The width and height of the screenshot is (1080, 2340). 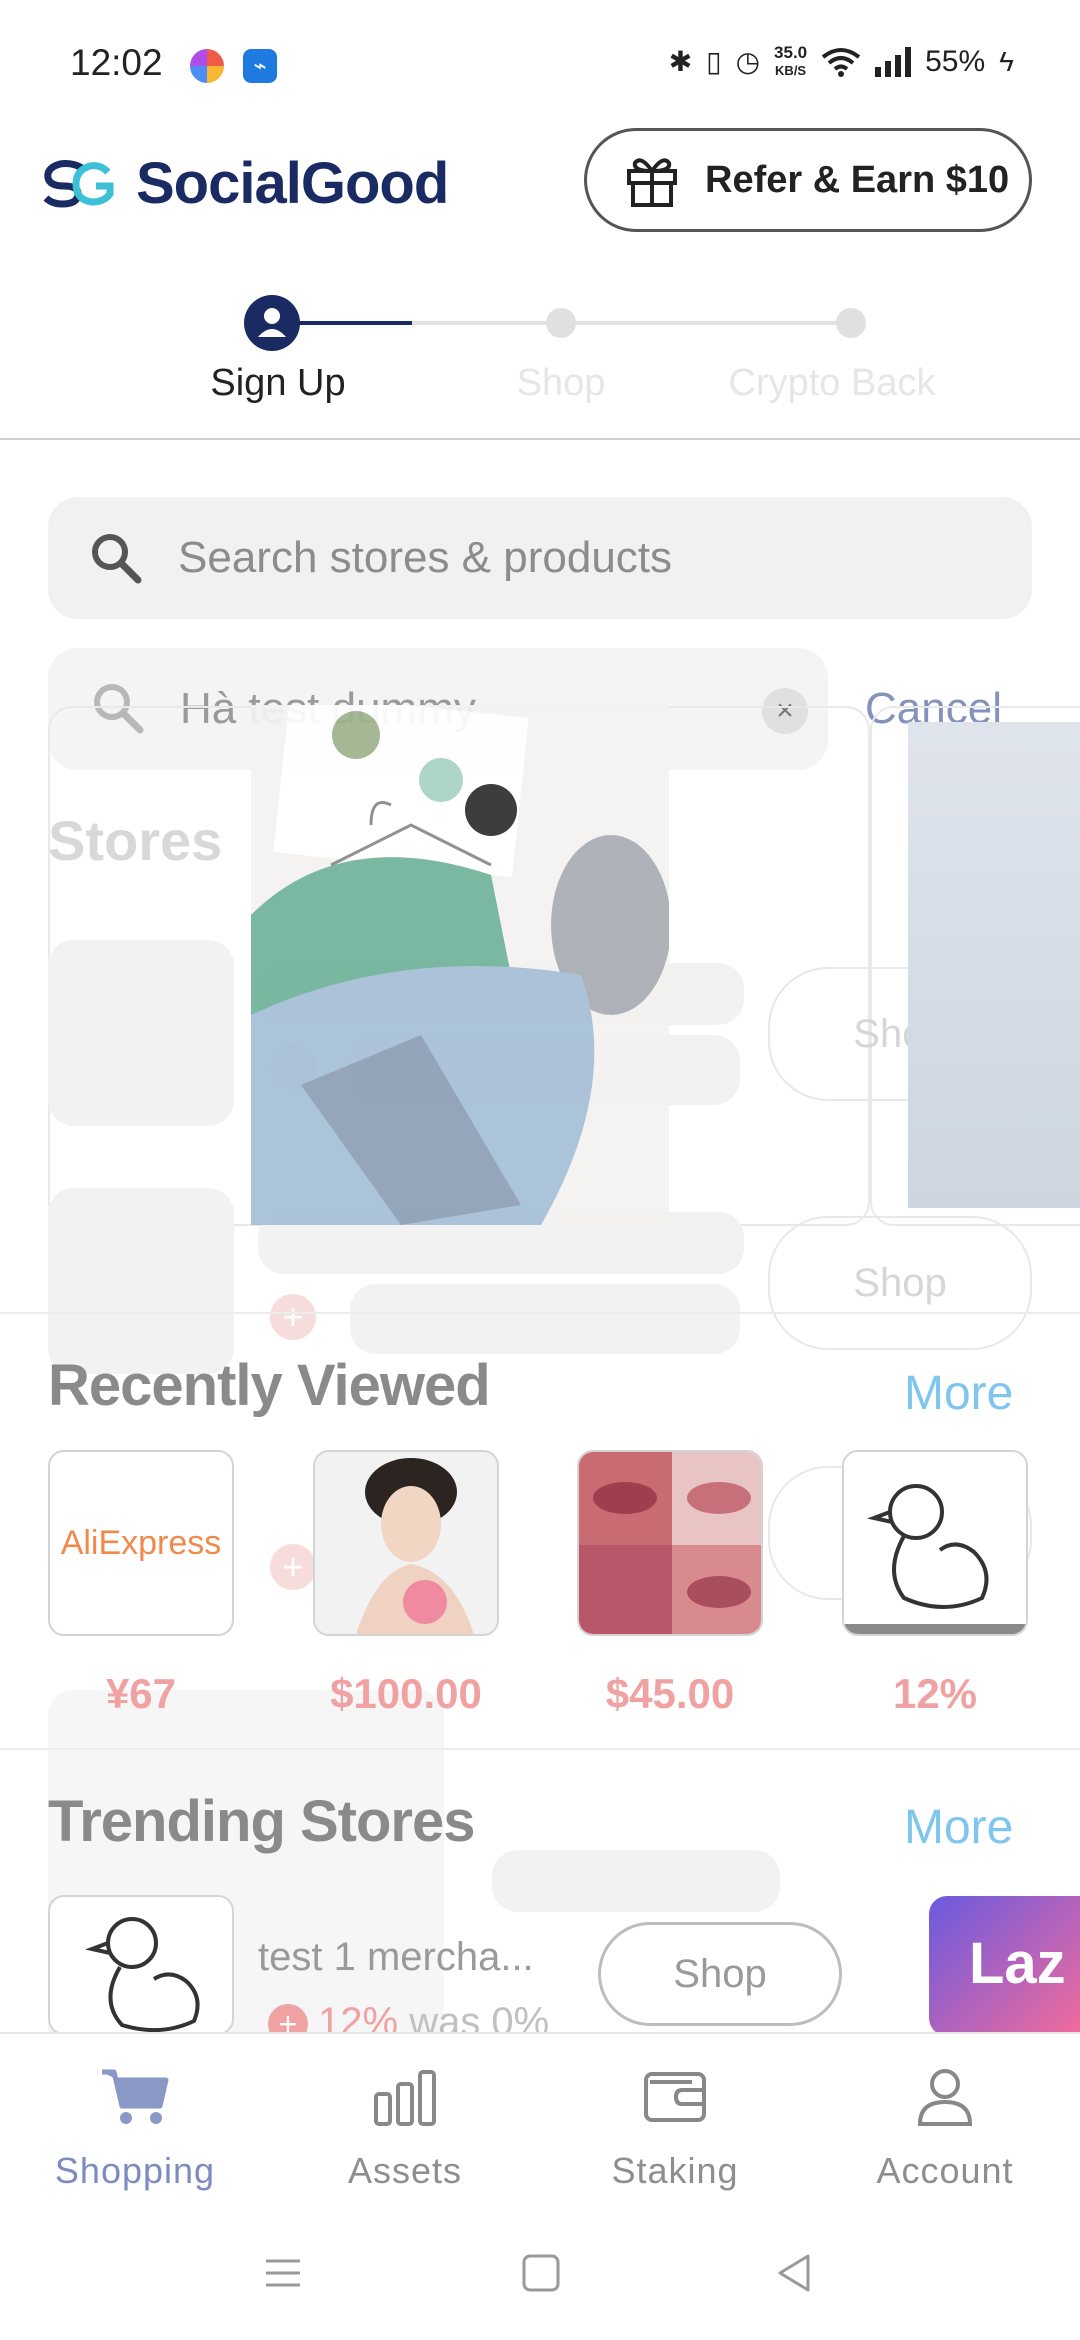 I want to click on network-speed: 35.0 KB/S, so click(x=790, y=61).